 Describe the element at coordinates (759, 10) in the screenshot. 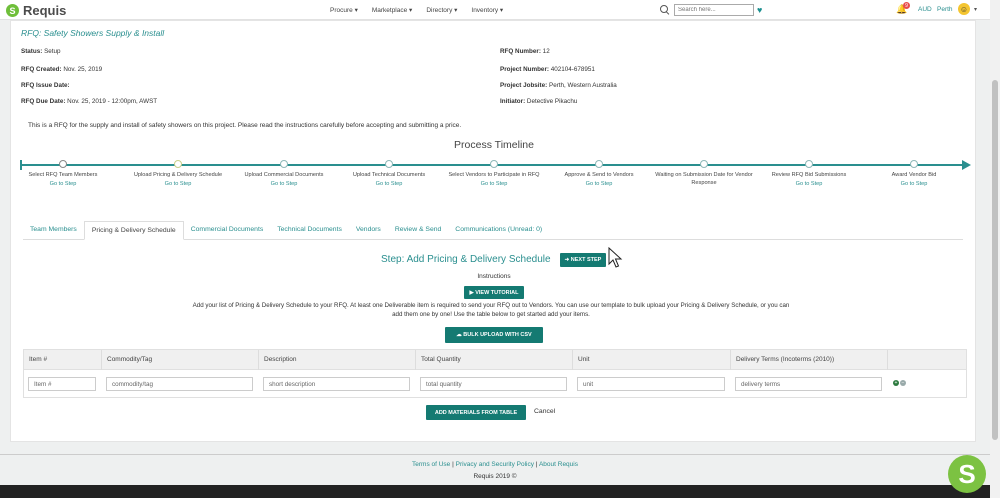

I see `heart-icon: ♥` at that location.